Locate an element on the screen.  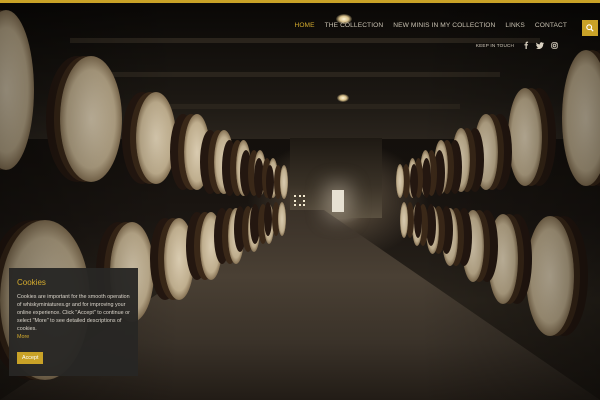
search-icon is located at coordinates (590, 28).